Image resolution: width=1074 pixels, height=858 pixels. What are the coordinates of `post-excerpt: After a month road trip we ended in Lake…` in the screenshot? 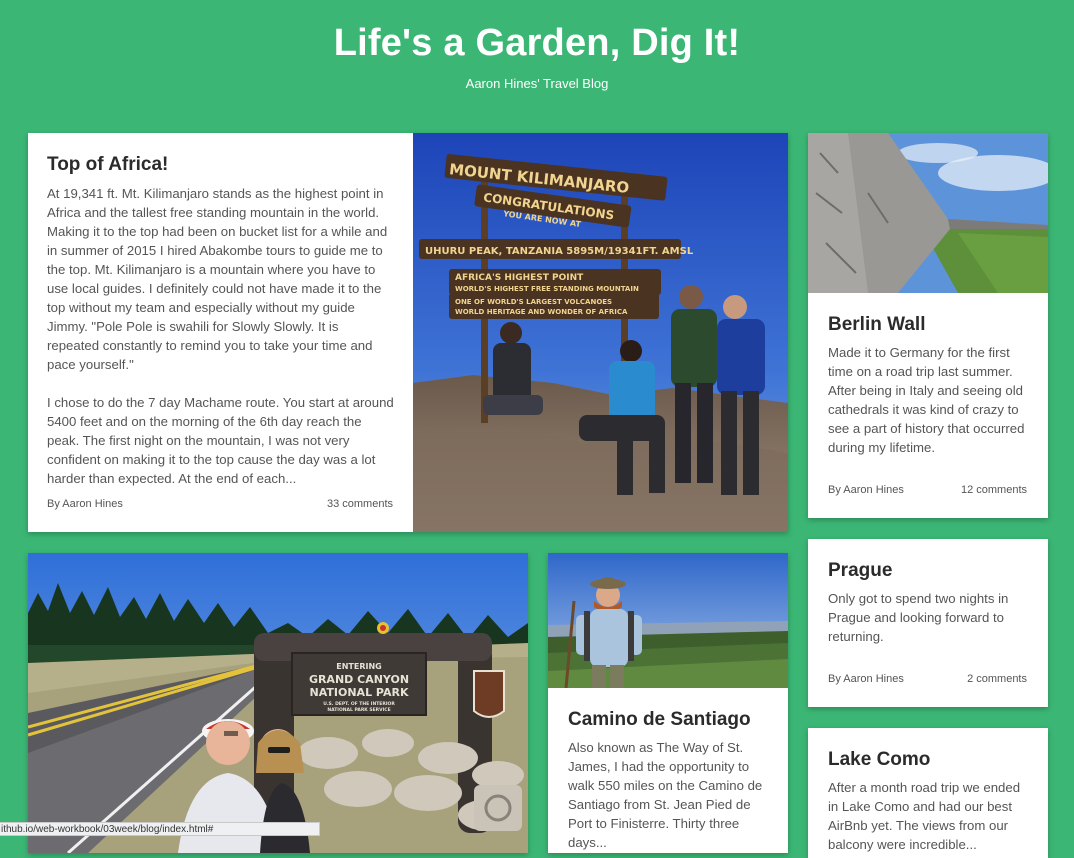 It's located at (924, 816).